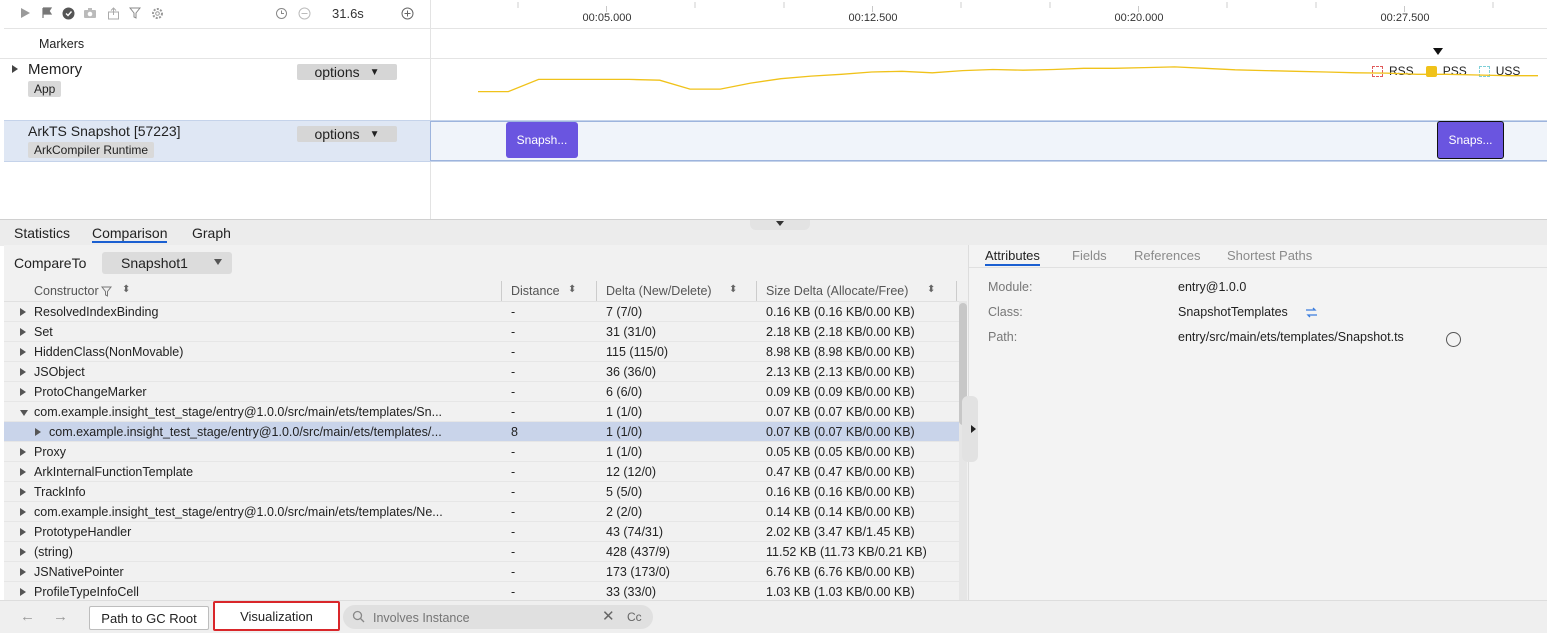 The image size is (1547, 633). I want to click on ark-options-button: options ▼, so click(347, 134).